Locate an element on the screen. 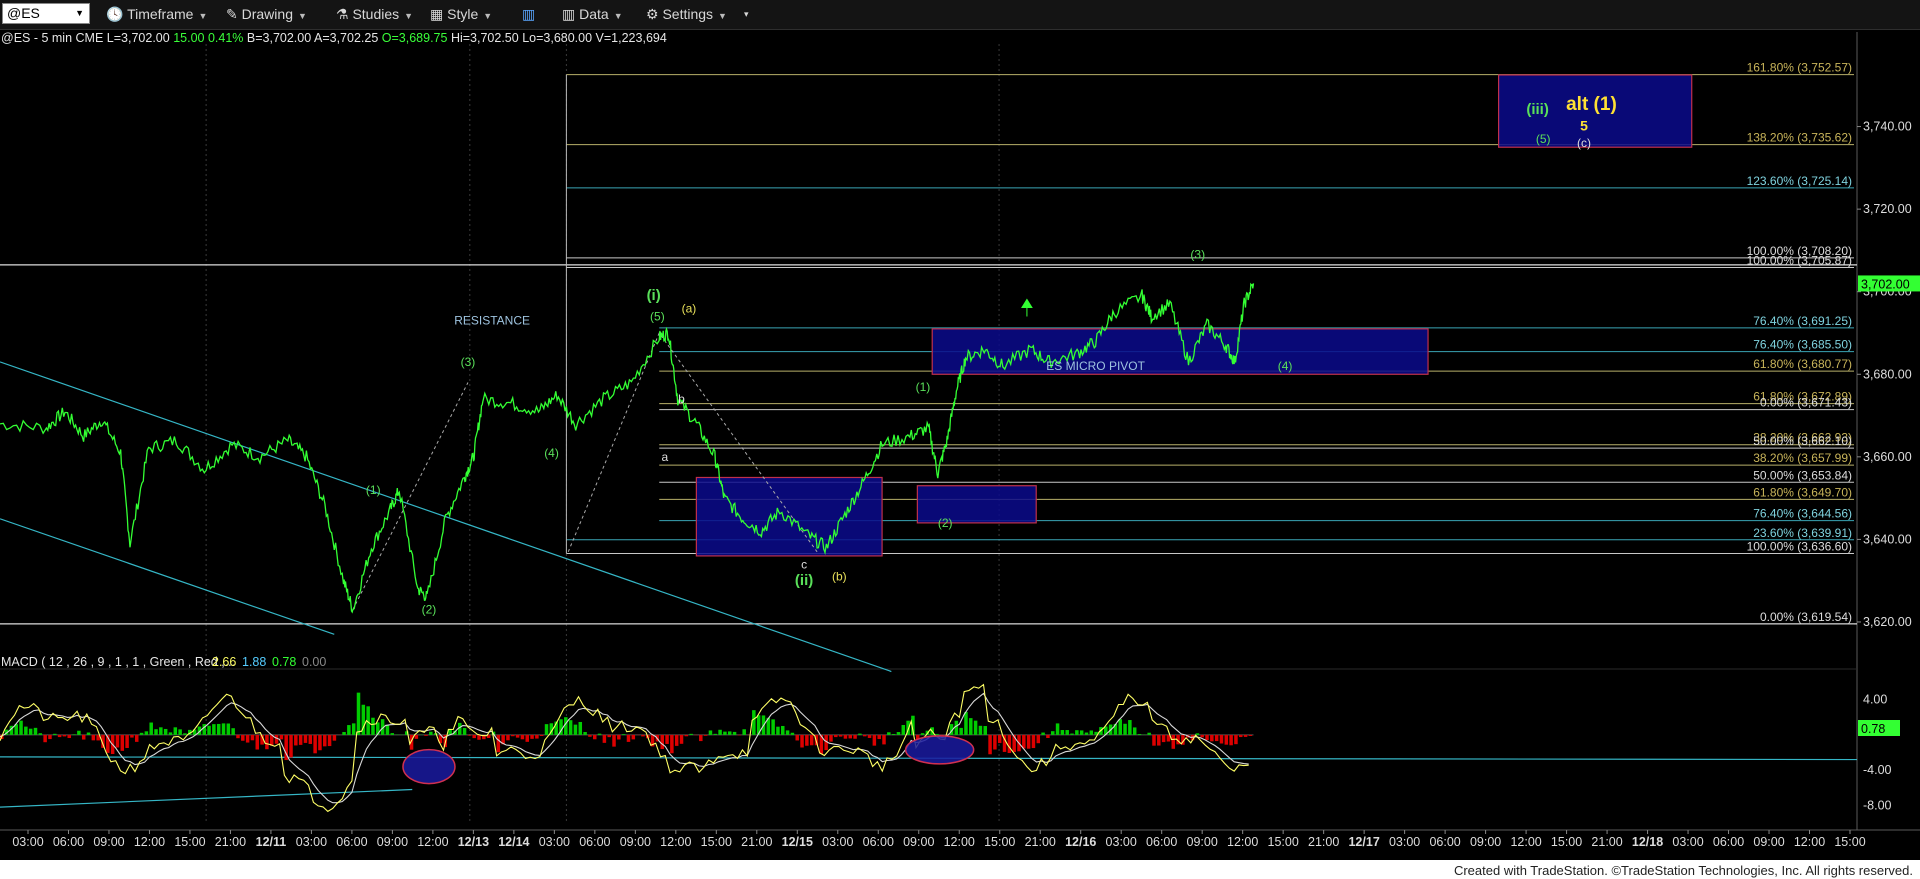  fib-level-label: 38.20% (3,657.99) is located at coordinates (1802, 458).